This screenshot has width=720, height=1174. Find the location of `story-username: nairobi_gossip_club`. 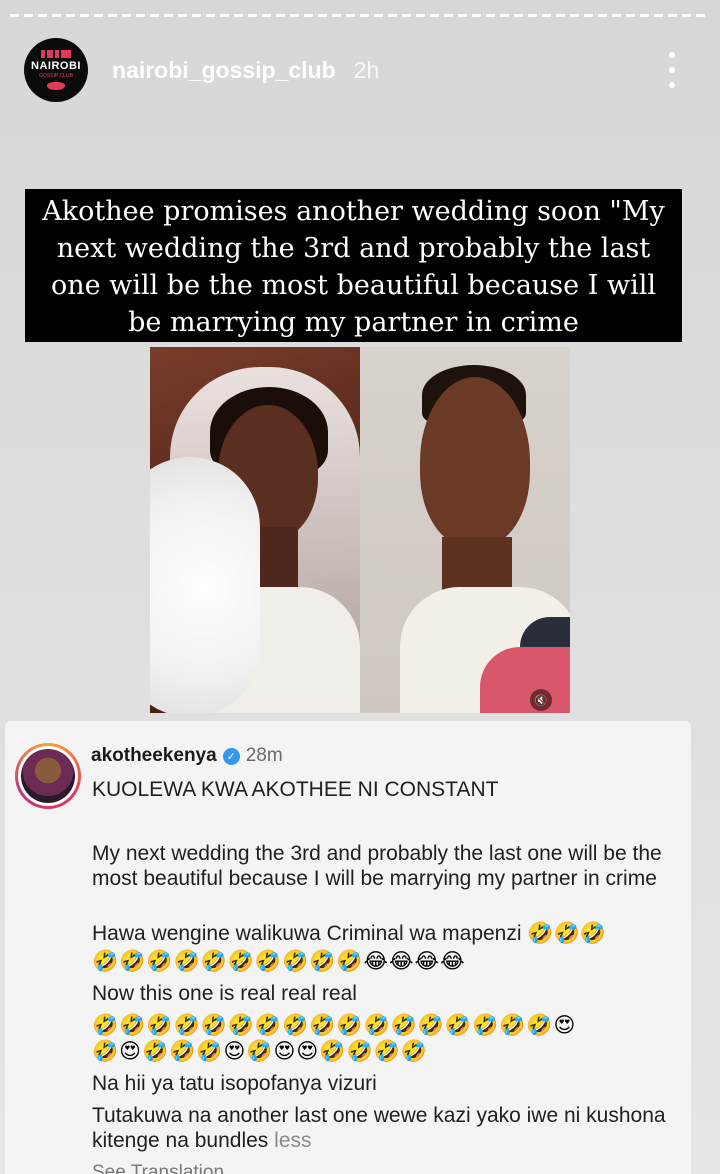

story-username: nairobi_gossip_club is located at coordinates (224, 70).